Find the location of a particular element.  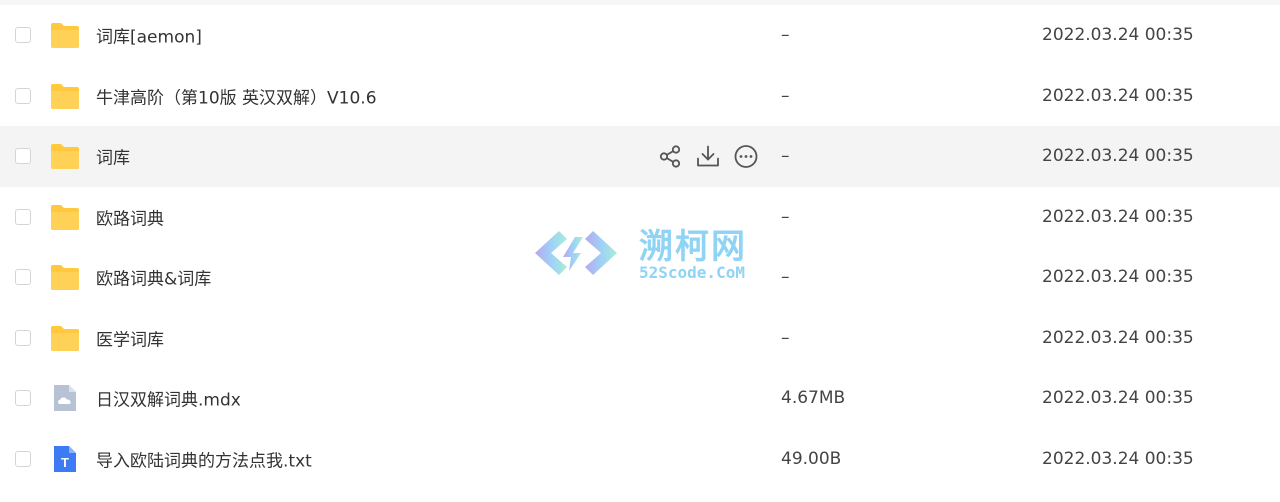

file-name: 词库[aemon] is located at coordinates (149, 35).